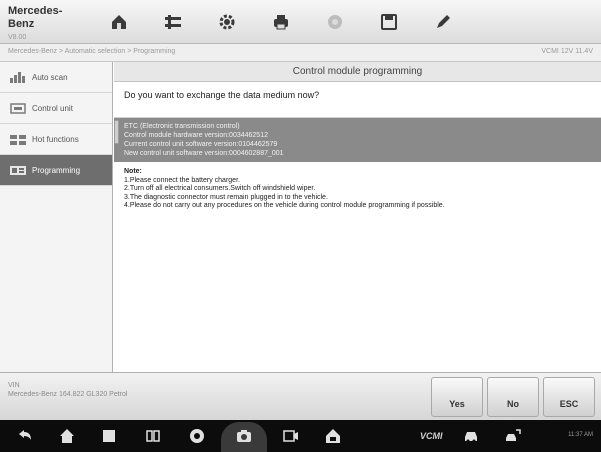 The height and width of the screenshot is (452, 601). What do you see at coordinates (580, 435) in the screenshot?
I see `system-tray: 11:37 AM` at bounding box center [580, 435].